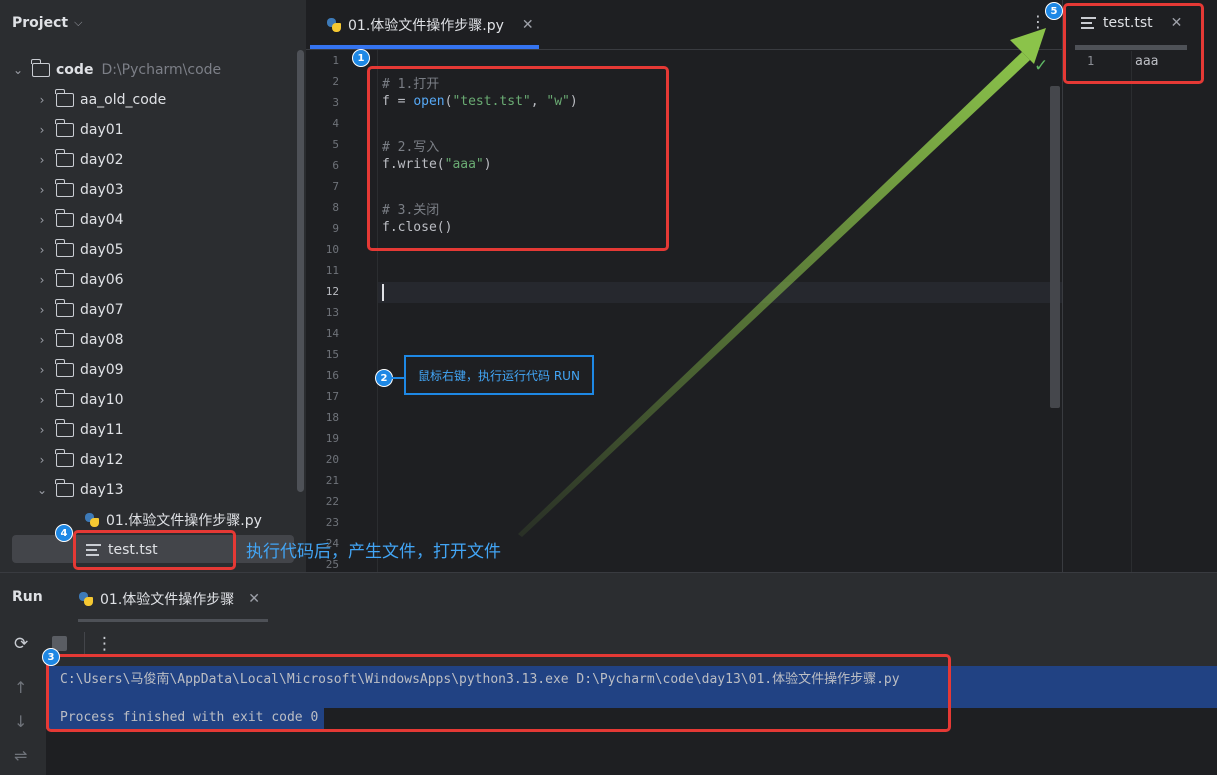 The width and height of the screenshot is (1217, 775). What do you see at coordinates (64, 533) in the screenshot?
I see `step-badge-4: 4` at bounding box center [64, 533].